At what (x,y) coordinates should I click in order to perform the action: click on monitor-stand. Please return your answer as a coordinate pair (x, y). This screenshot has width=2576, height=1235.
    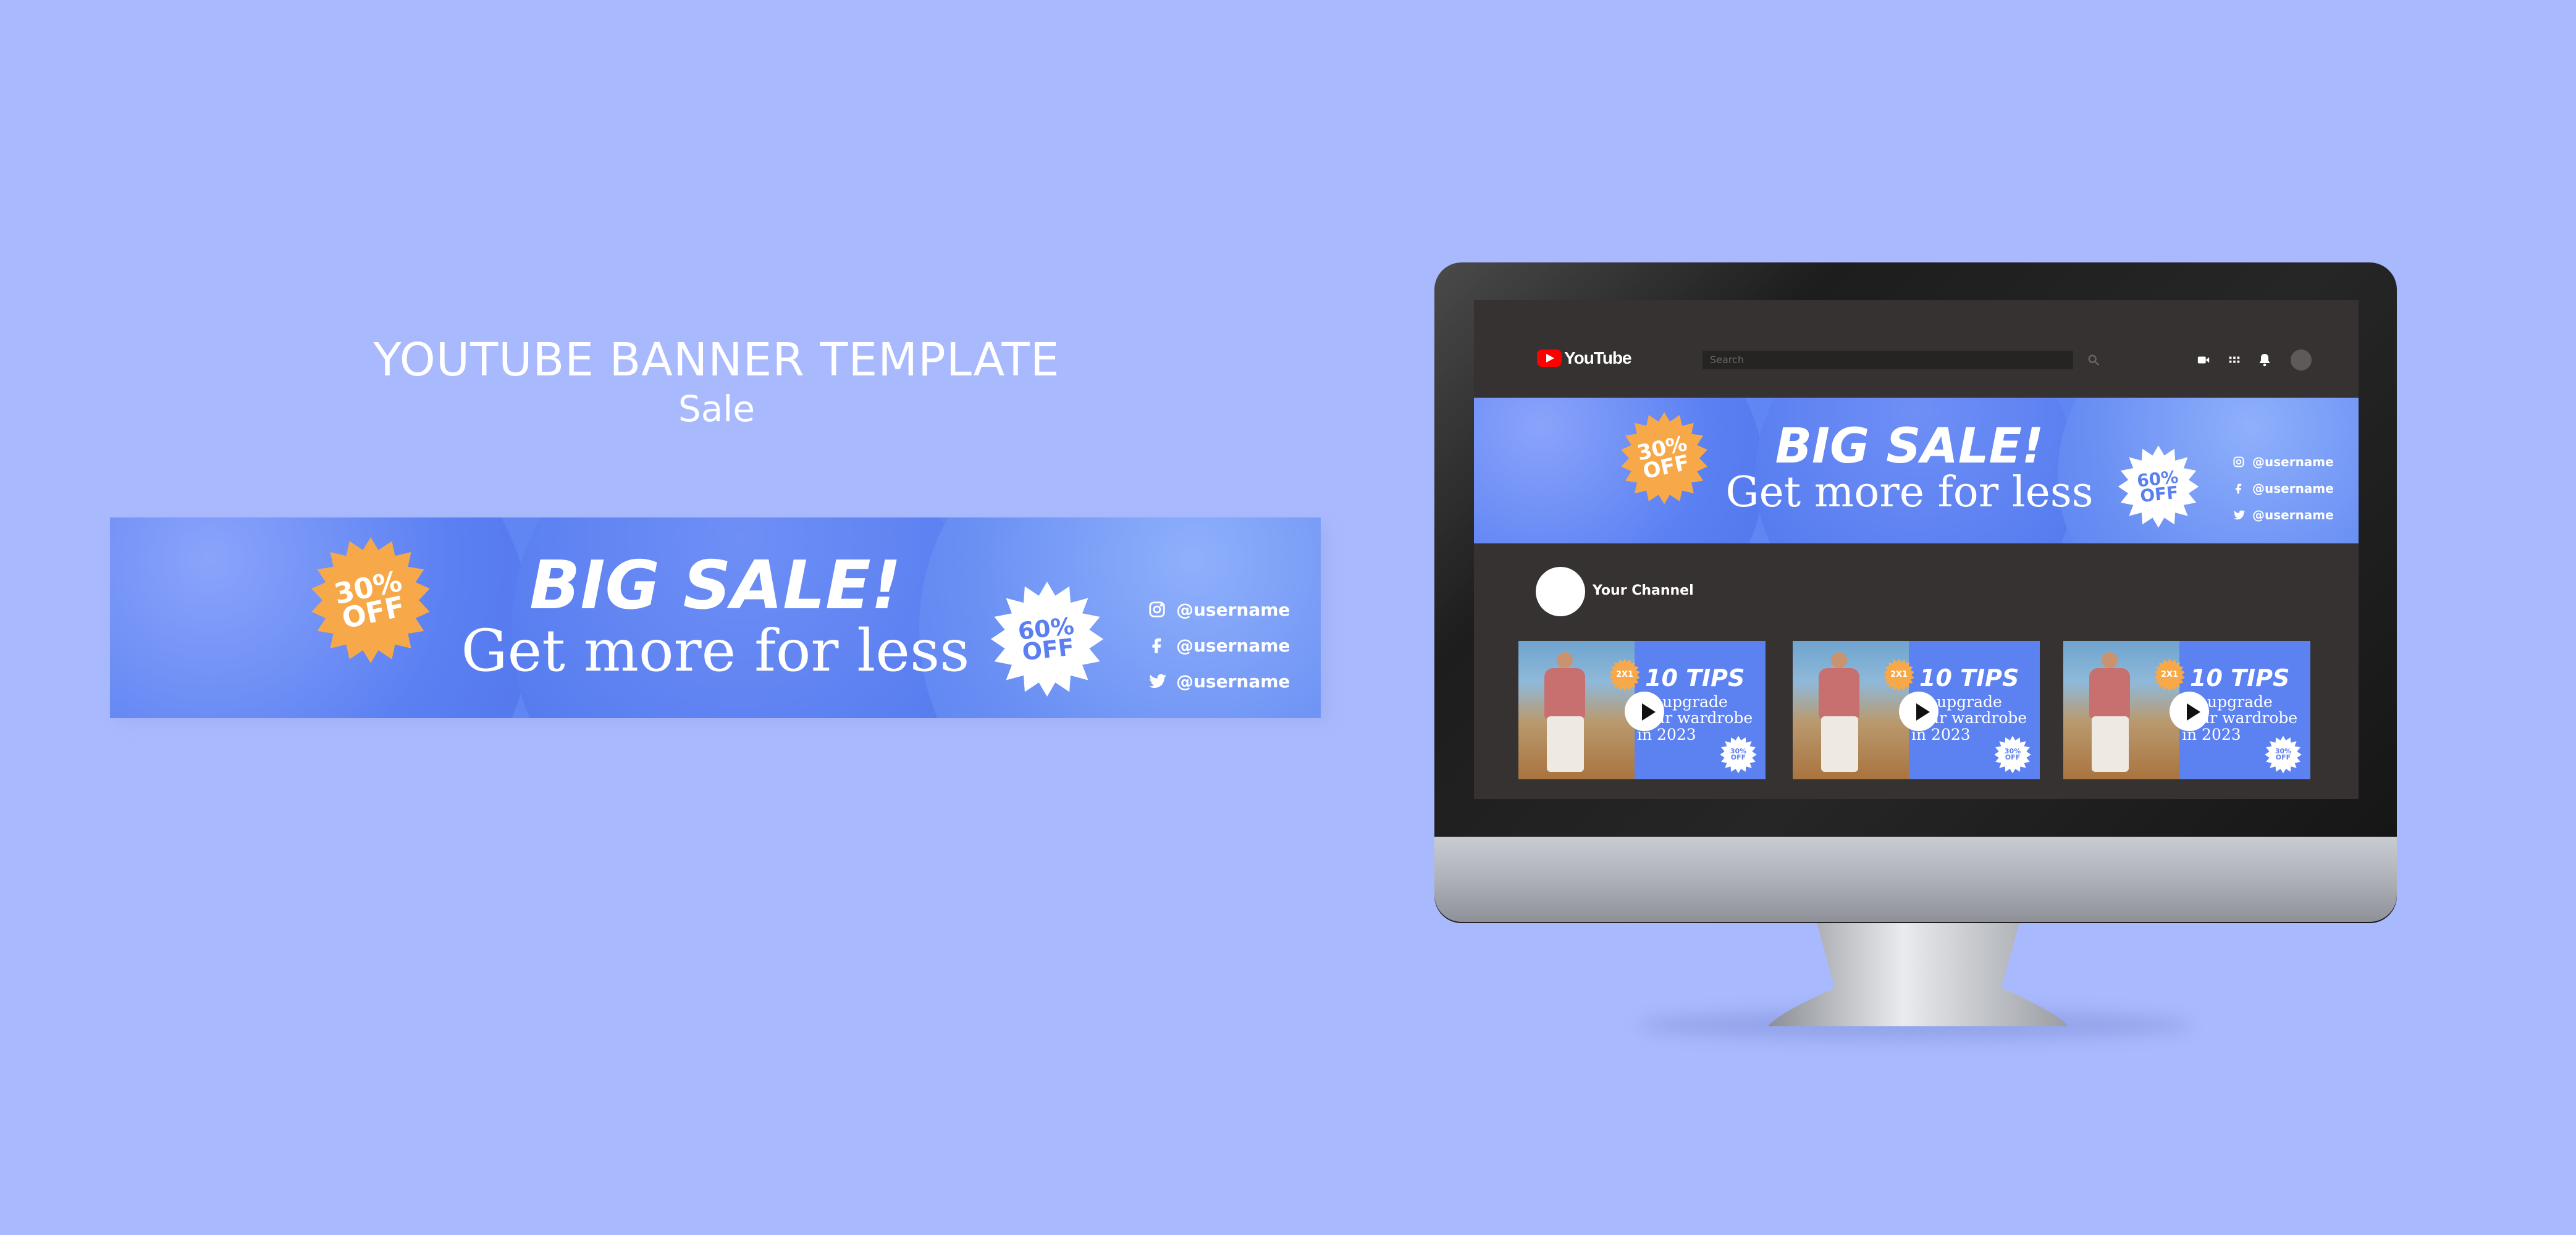
    Looking at the image, I should click on (1918, 975).